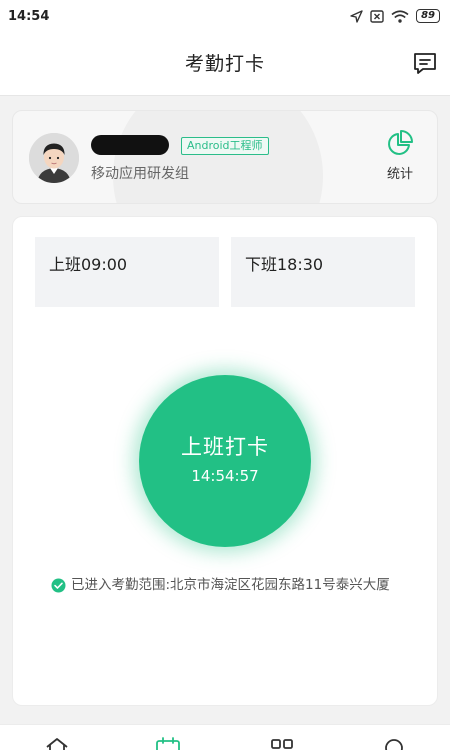  What do you see at coordinates (284, 264) in the screenshot?
I see `shift-end-label: 下班18:30` at bounding box center [284, 264].